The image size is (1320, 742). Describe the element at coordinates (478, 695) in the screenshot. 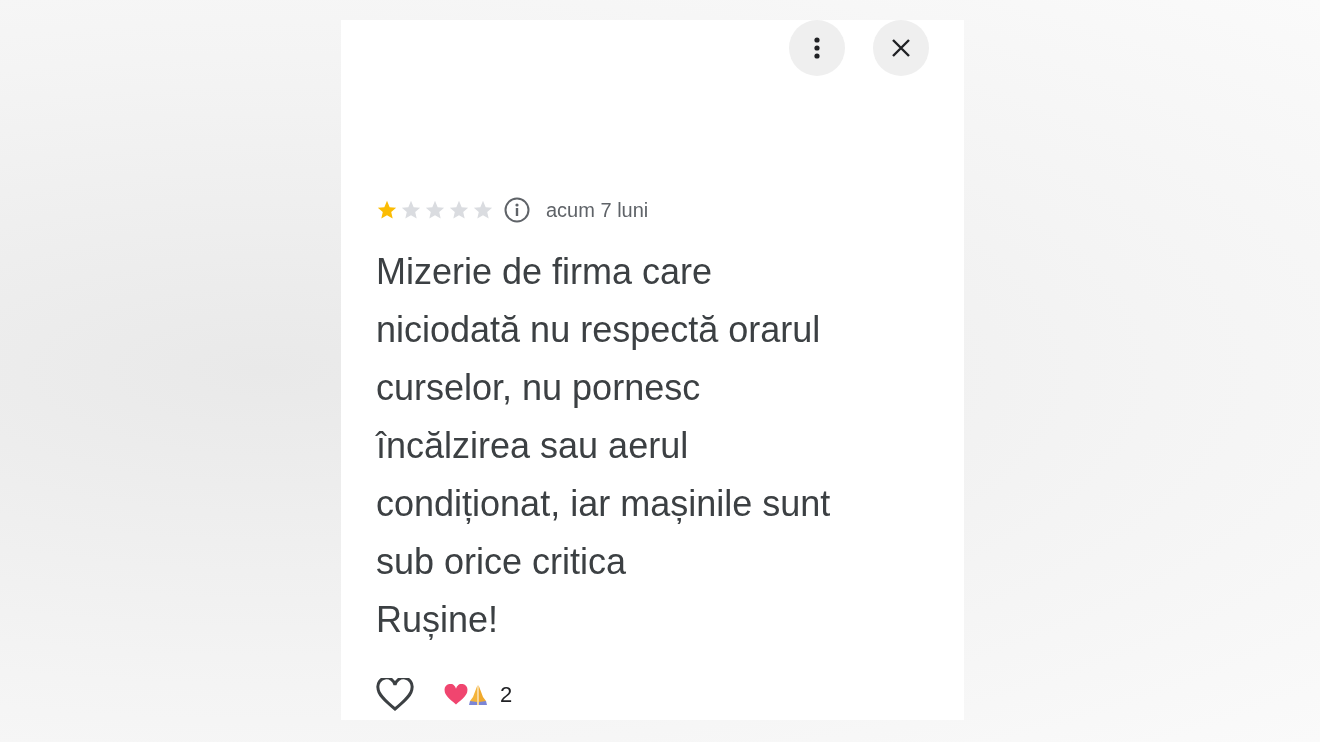

I see `praying-hands-icon` at that location.